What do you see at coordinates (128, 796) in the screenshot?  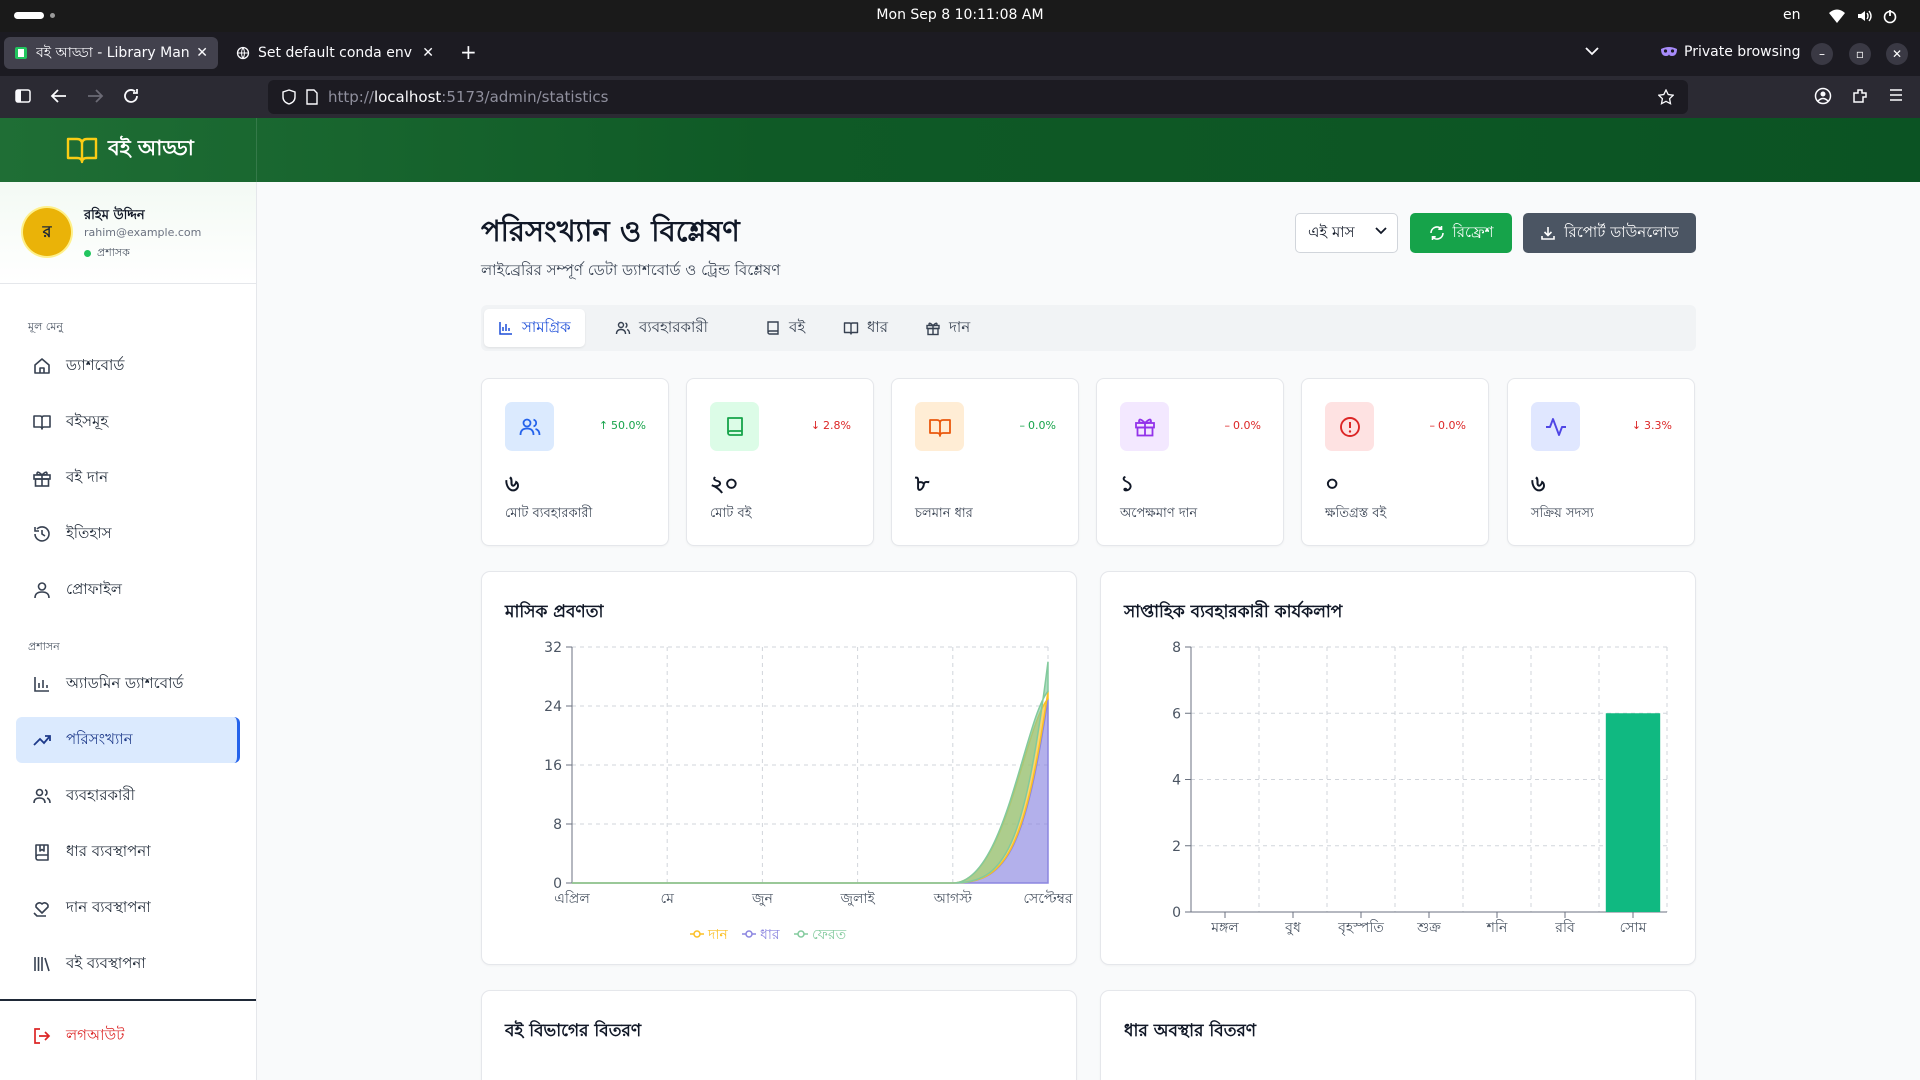 I see `sidebar-item-users: ব্যবহারকারী` at bounding box center [128, 796].